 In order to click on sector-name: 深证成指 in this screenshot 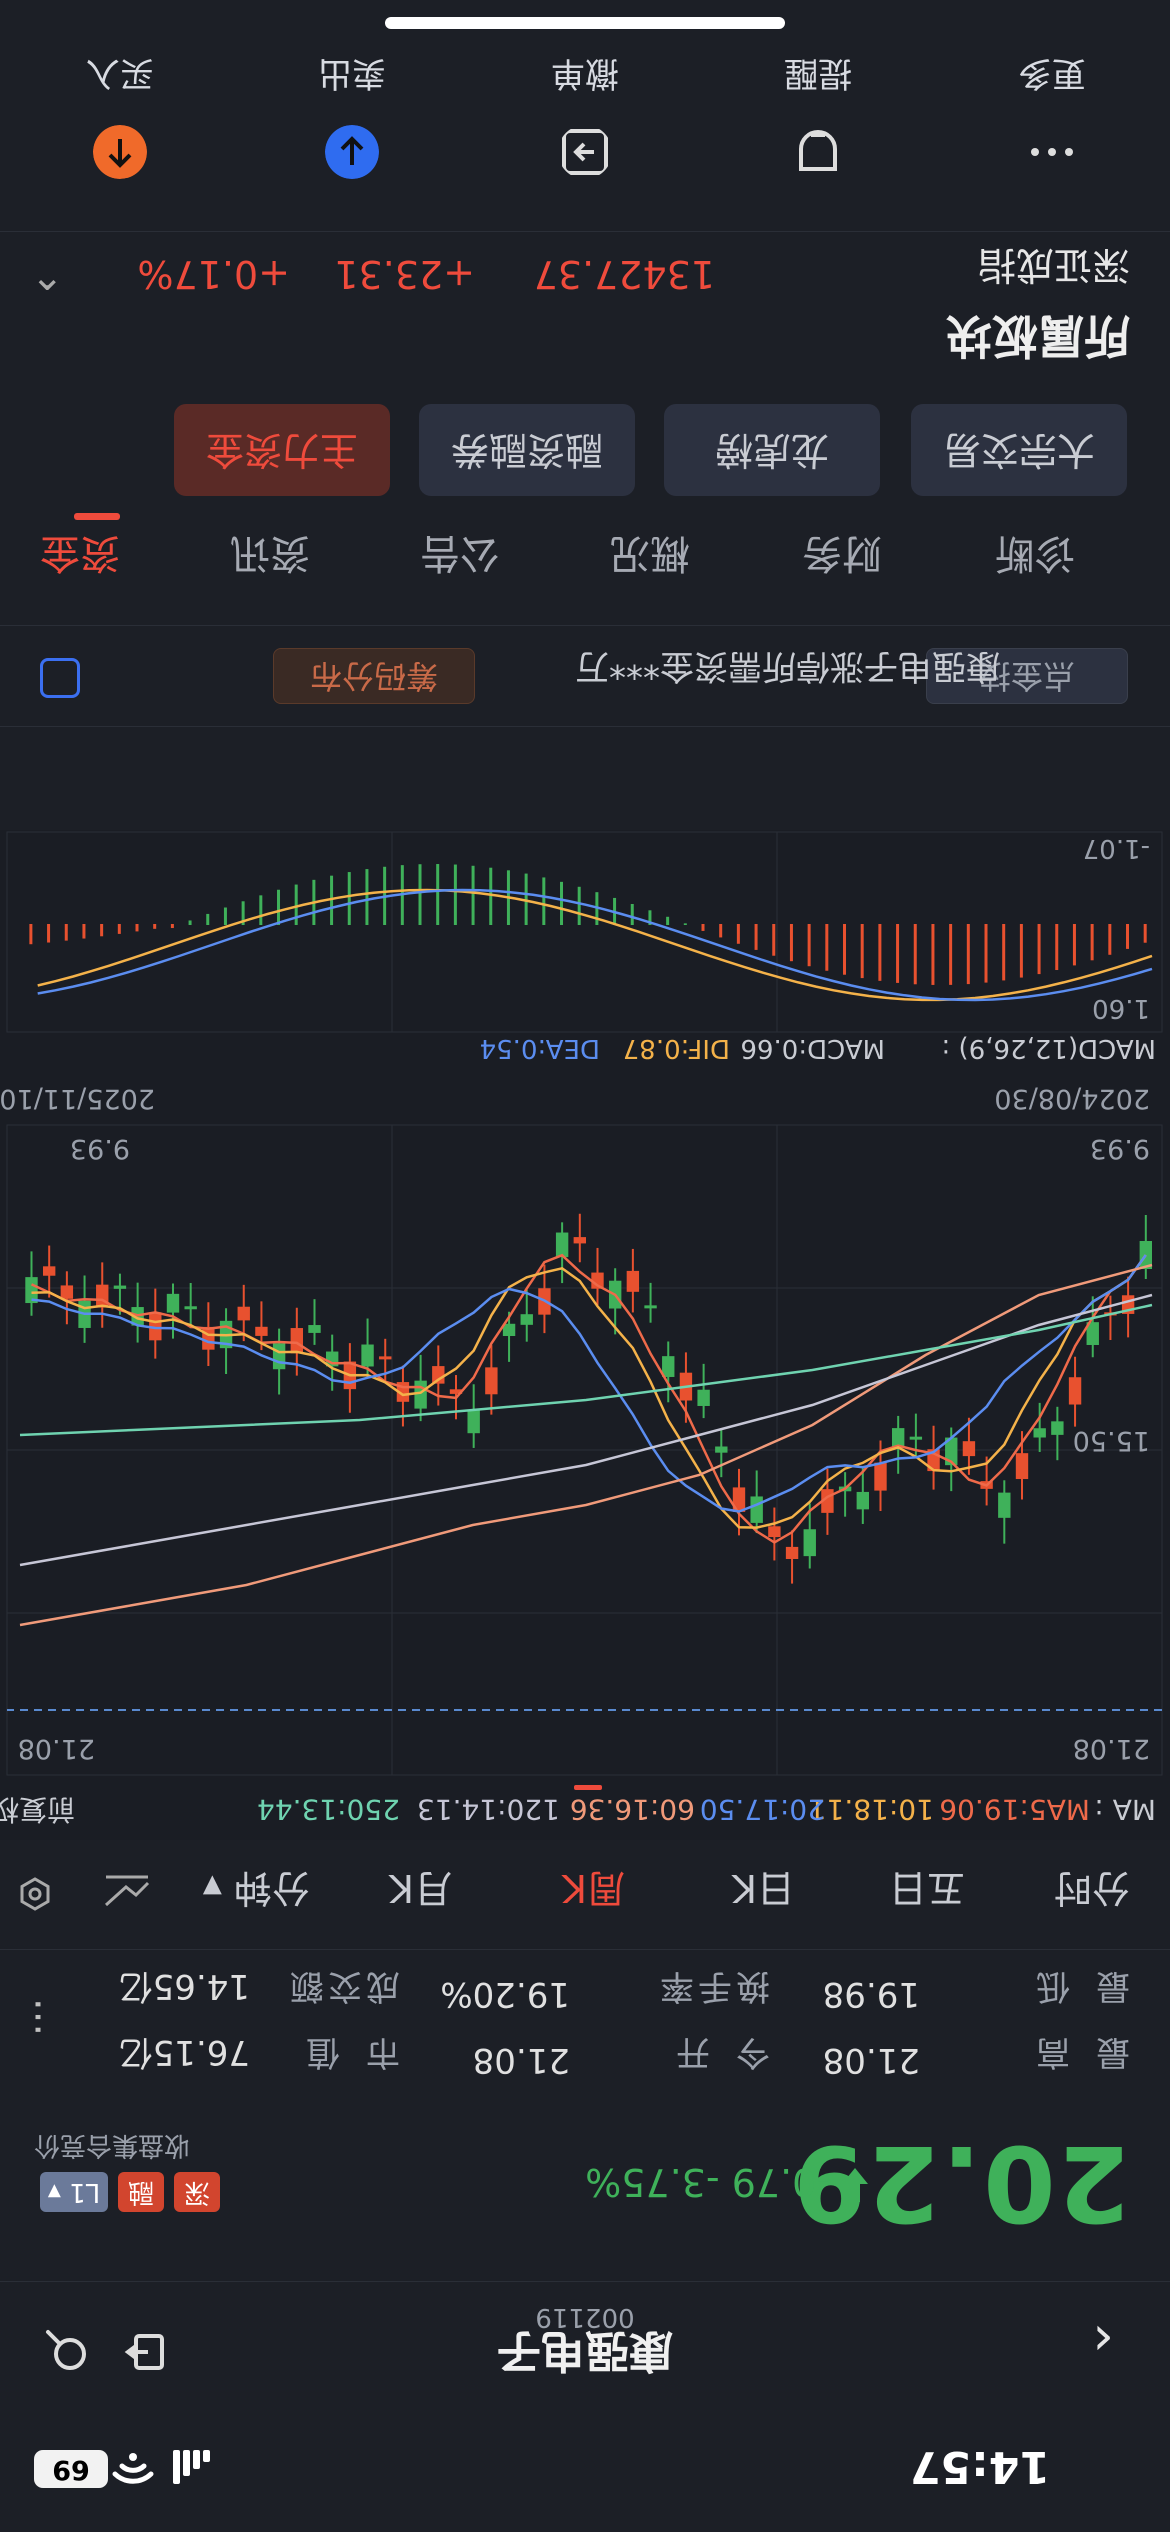, I will do `click(1054, 268)`.